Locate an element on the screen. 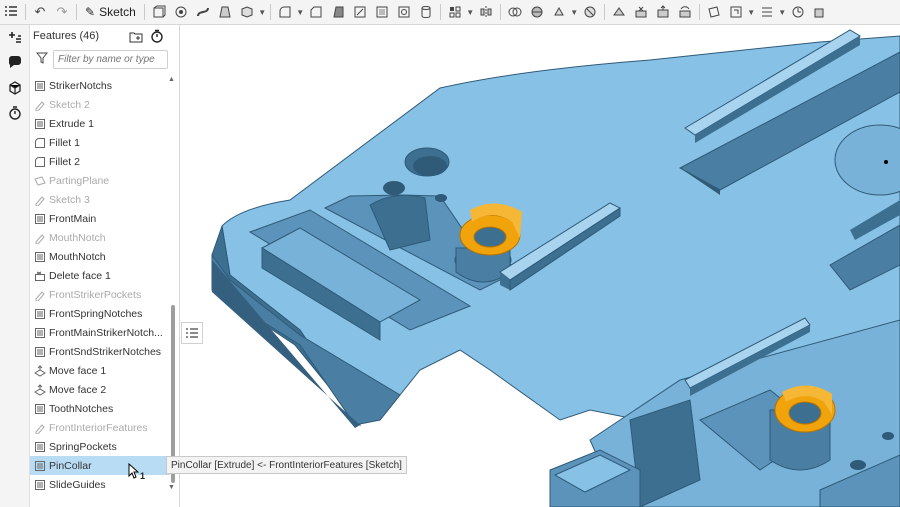  feature-item: SpringPockets is located at coordinates (100, 446).